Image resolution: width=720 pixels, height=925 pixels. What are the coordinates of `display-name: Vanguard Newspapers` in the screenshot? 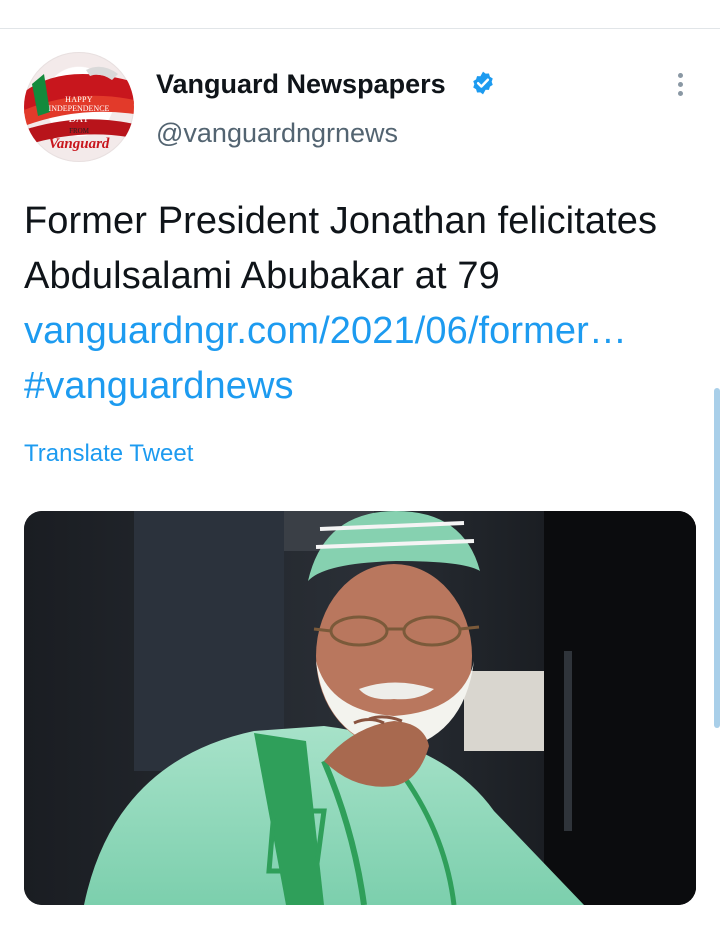 It's located at (301, 84).